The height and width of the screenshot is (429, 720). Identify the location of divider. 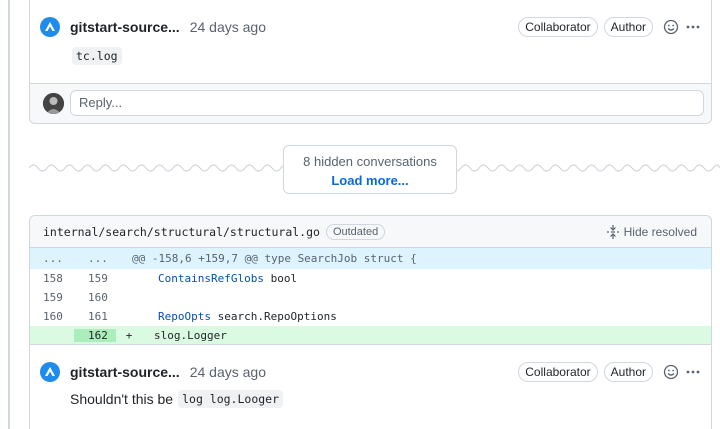
(370, 344).